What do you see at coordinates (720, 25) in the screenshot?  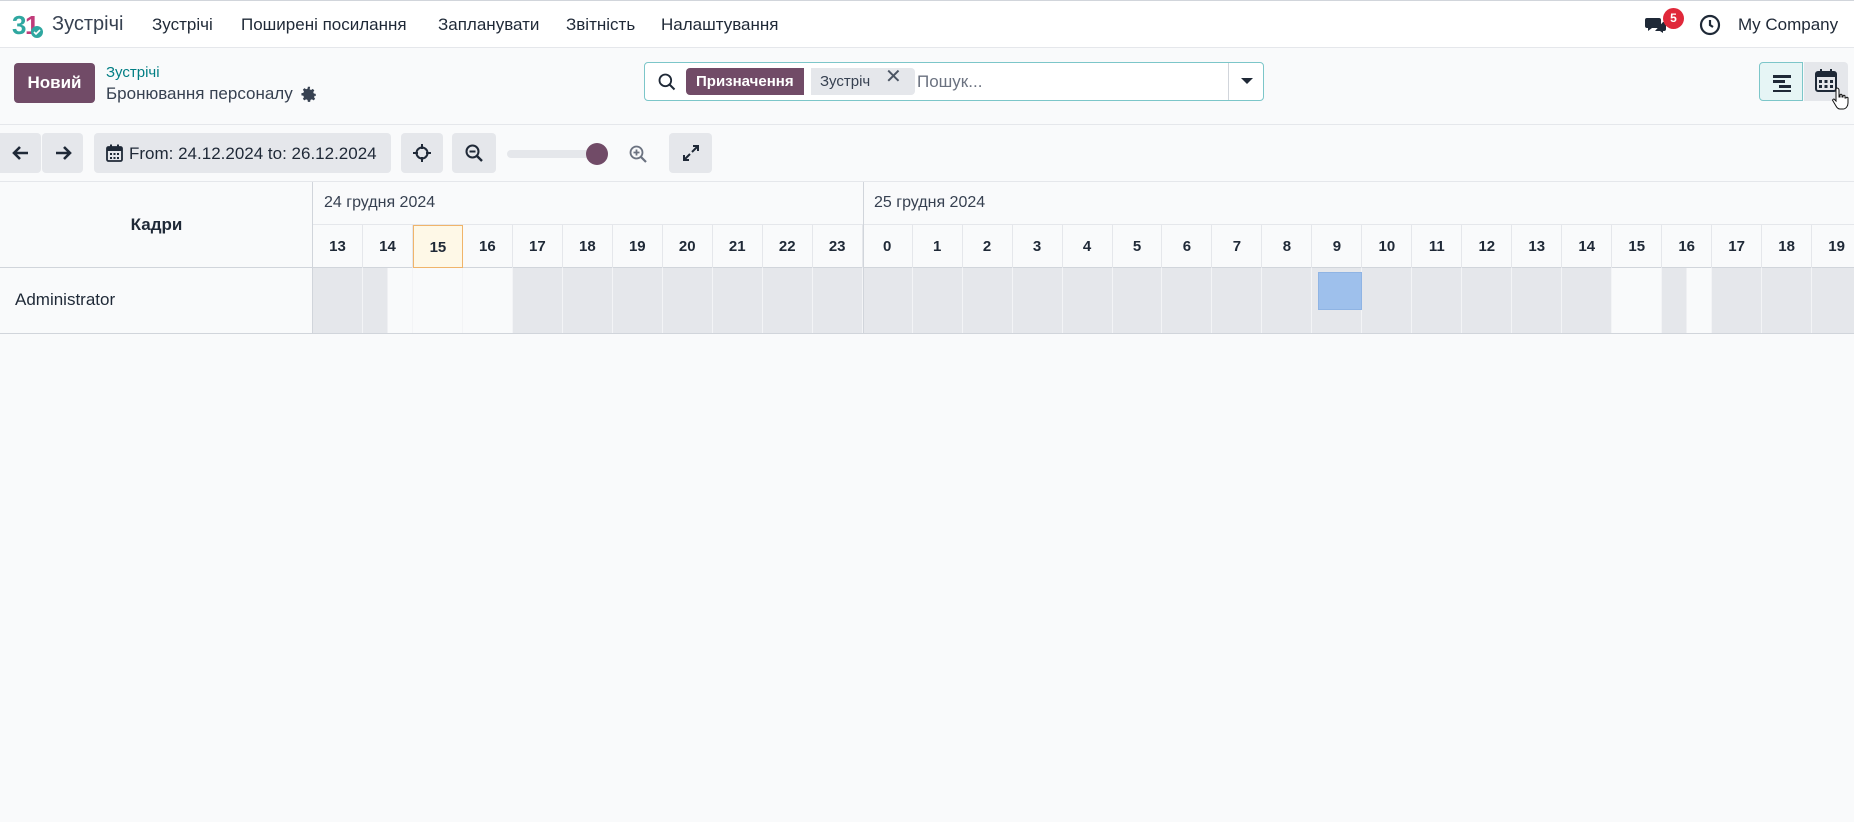 I see `menu-item-settings: Налаштування` at bounding box center [720, 25].